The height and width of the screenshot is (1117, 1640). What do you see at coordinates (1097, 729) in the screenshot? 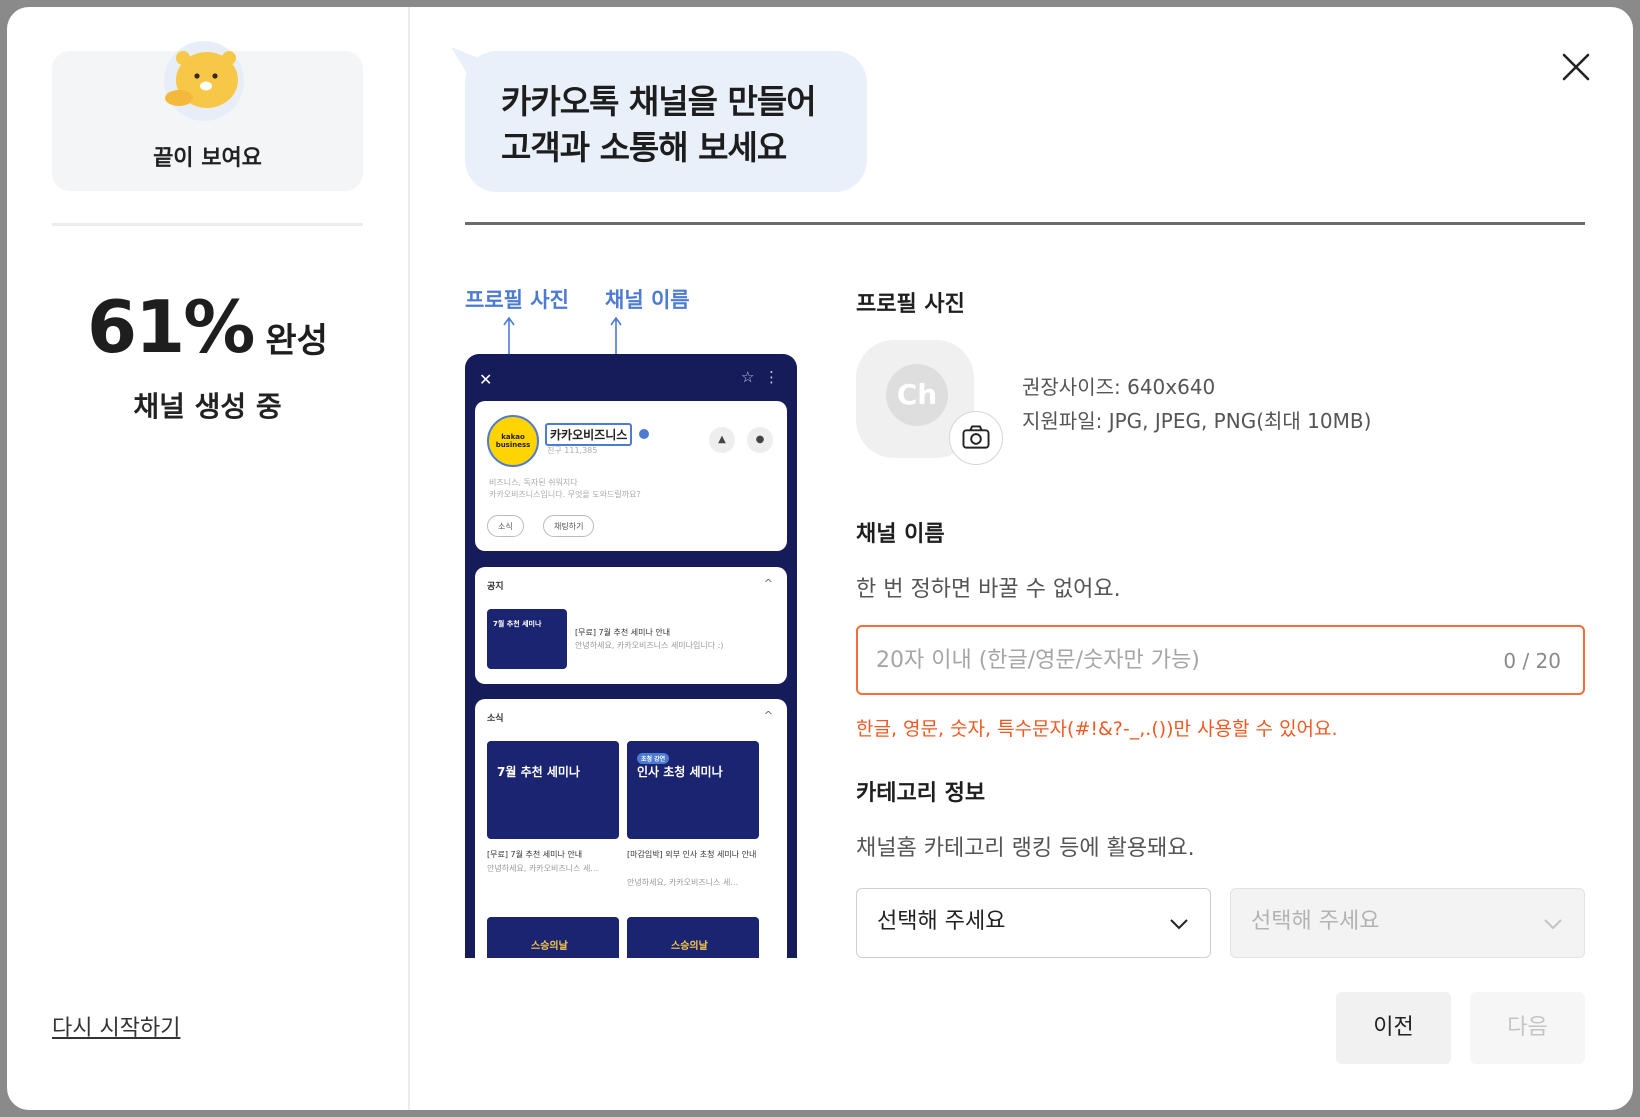
I see `channel-name-error: 한글, 영문, 숫자, 특수문자(#!&?-_,.())만 사용할 수 있어요.` at bounding box center [1097, 729].